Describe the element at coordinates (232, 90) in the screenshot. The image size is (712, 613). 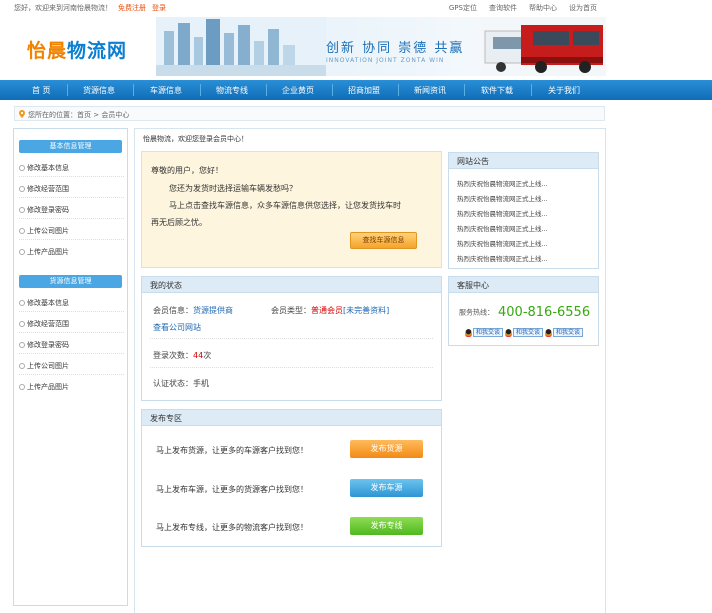
I see `nav-lines: 物流专线` at that location.